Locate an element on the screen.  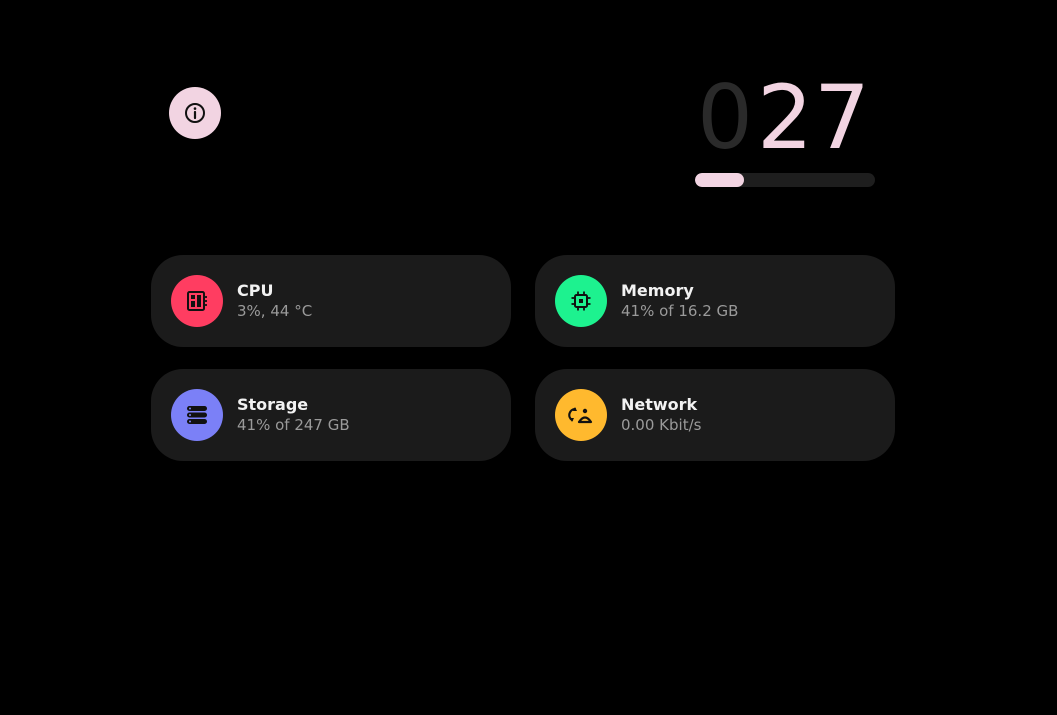
progress-bar is located at coordinates (785, 180).